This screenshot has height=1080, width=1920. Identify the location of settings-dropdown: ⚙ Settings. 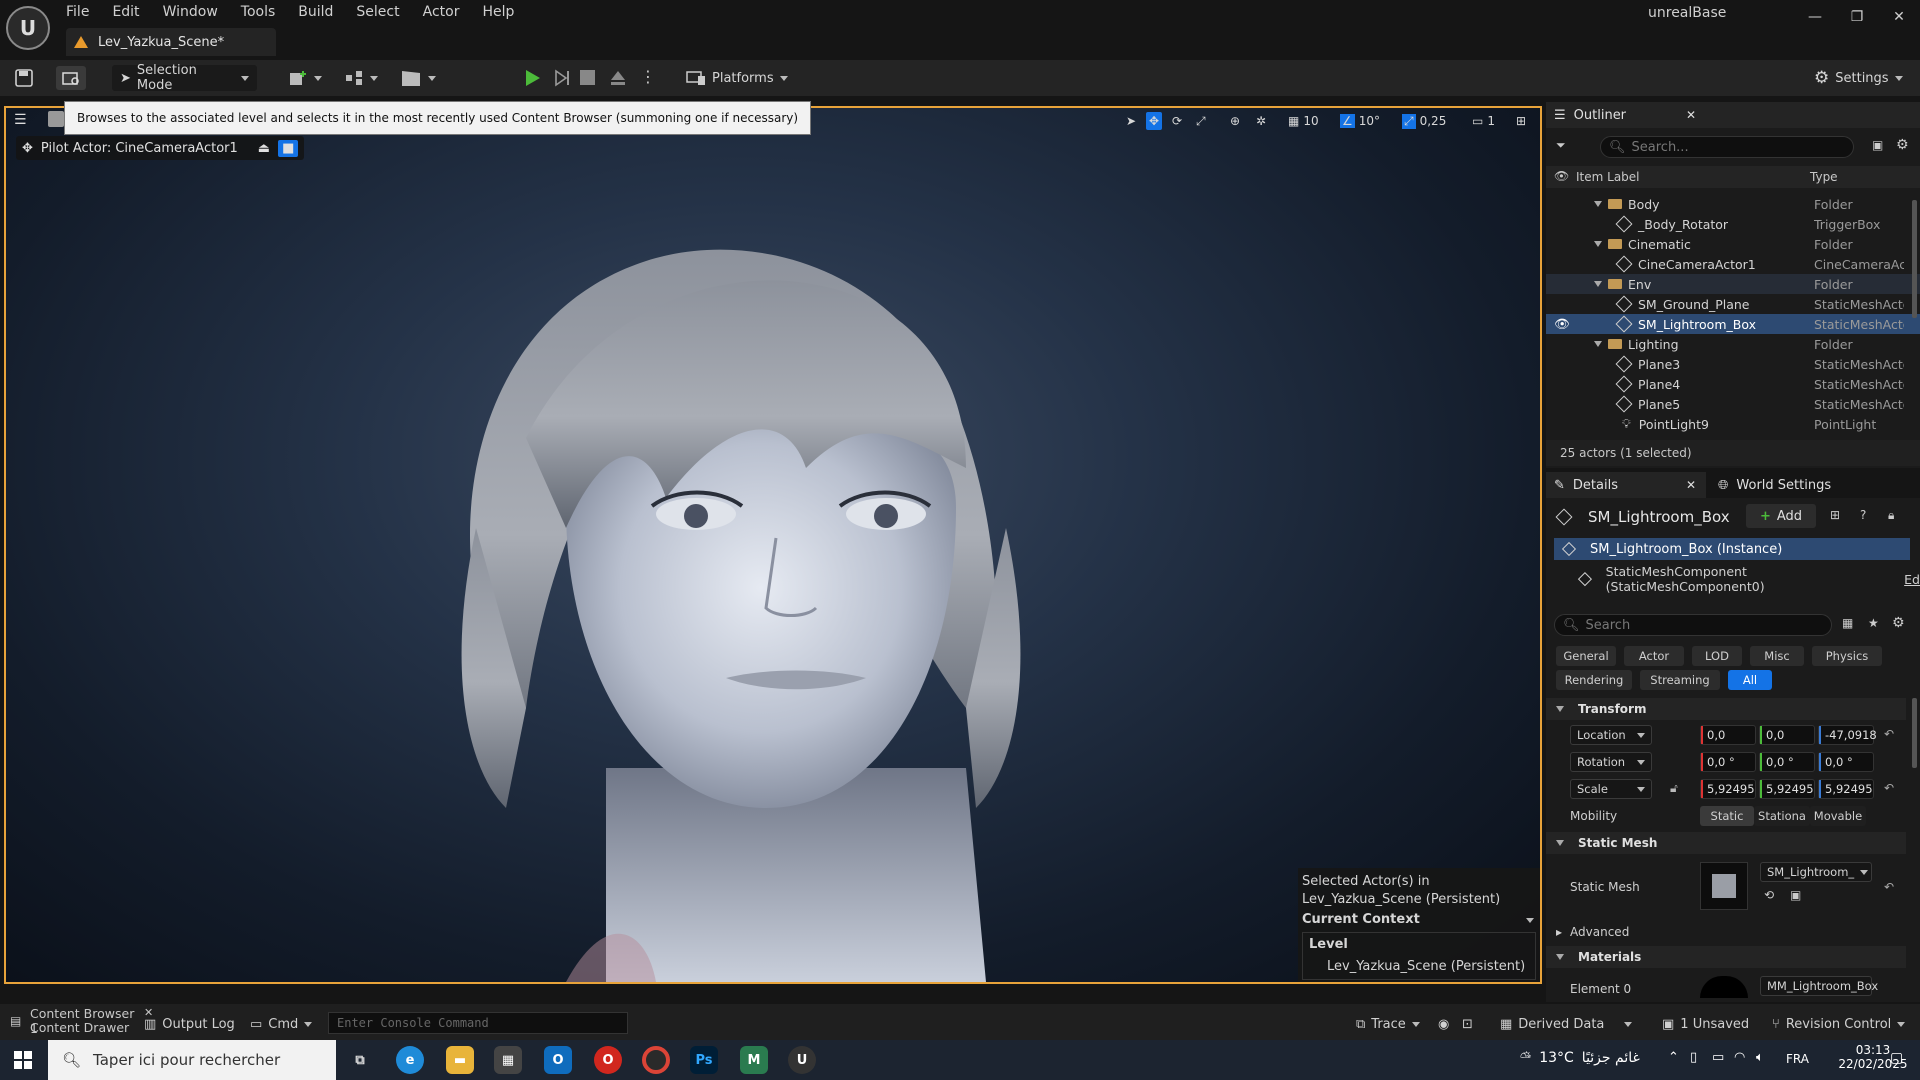
(1858, 78).